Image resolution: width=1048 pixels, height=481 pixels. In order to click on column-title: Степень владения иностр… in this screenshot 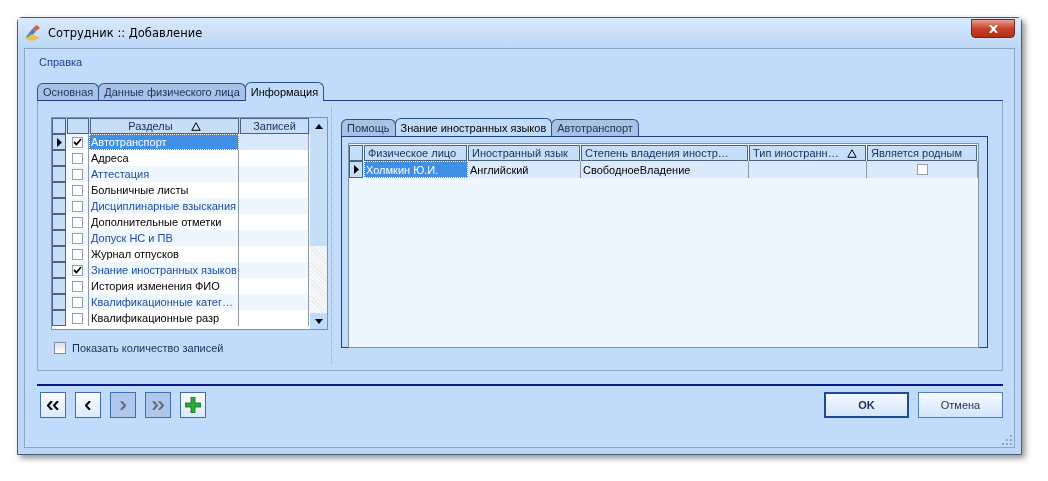, I will do `click(657, 153)`.